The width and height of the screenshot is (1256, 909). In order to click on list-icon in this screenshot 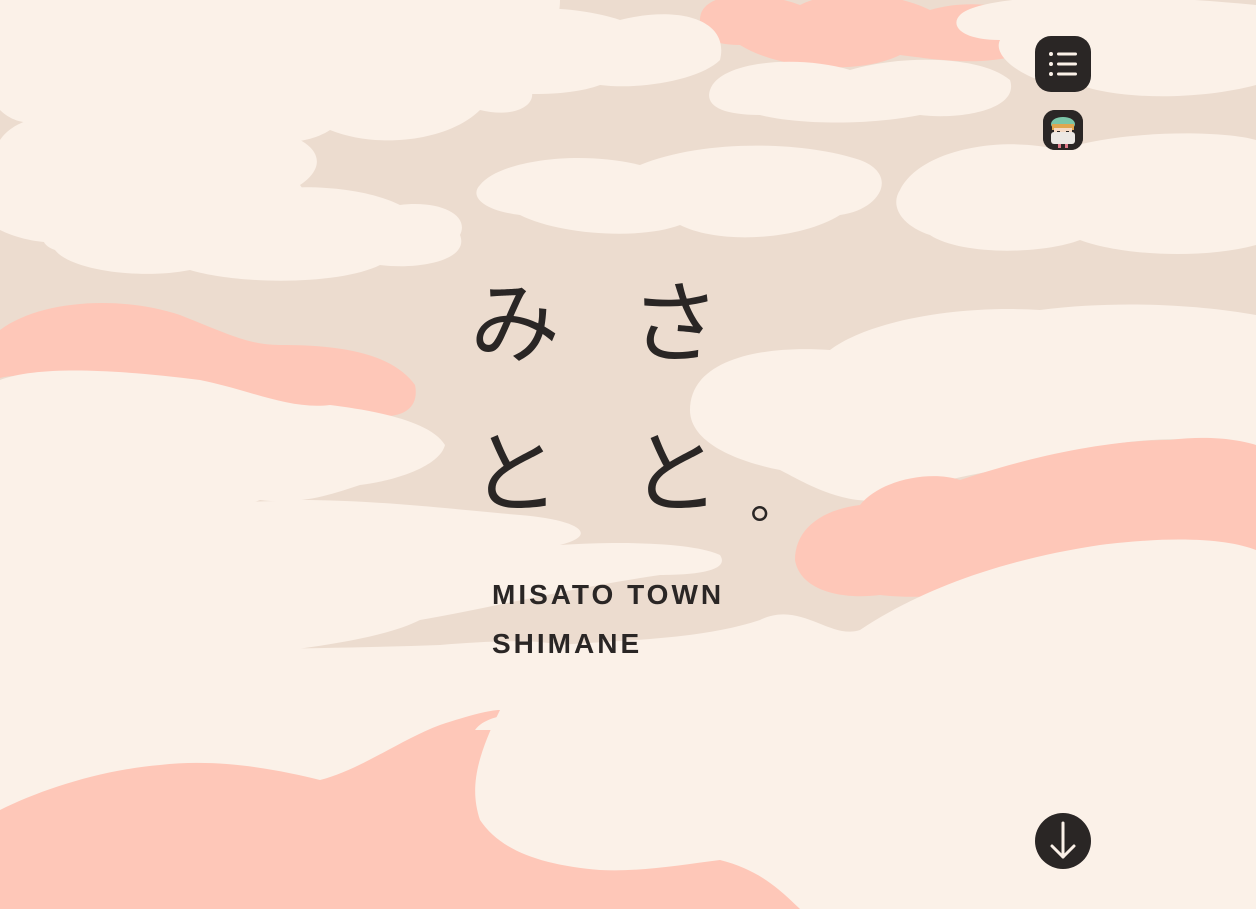, I will do `click(1063, 64)`.